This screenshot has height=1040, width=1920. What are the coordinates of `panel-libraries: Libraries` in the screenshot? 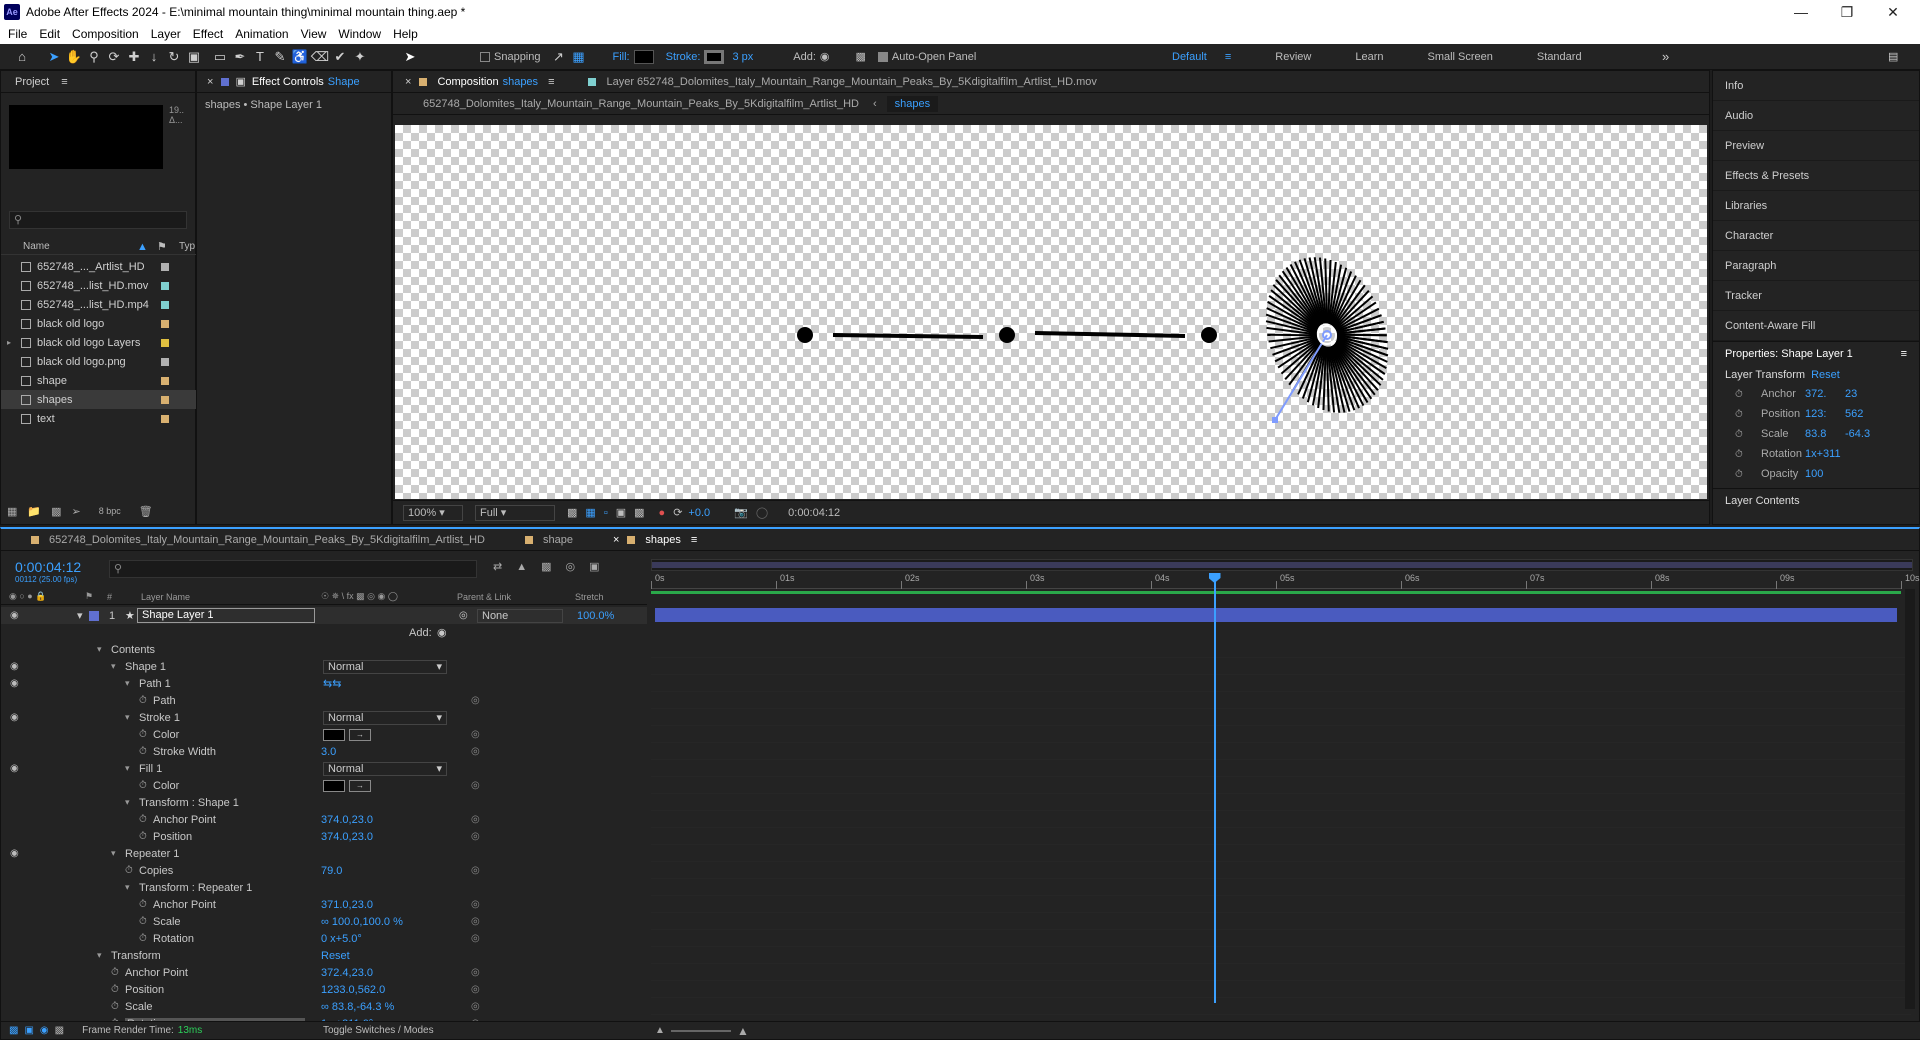 It's located at (1816, 206).